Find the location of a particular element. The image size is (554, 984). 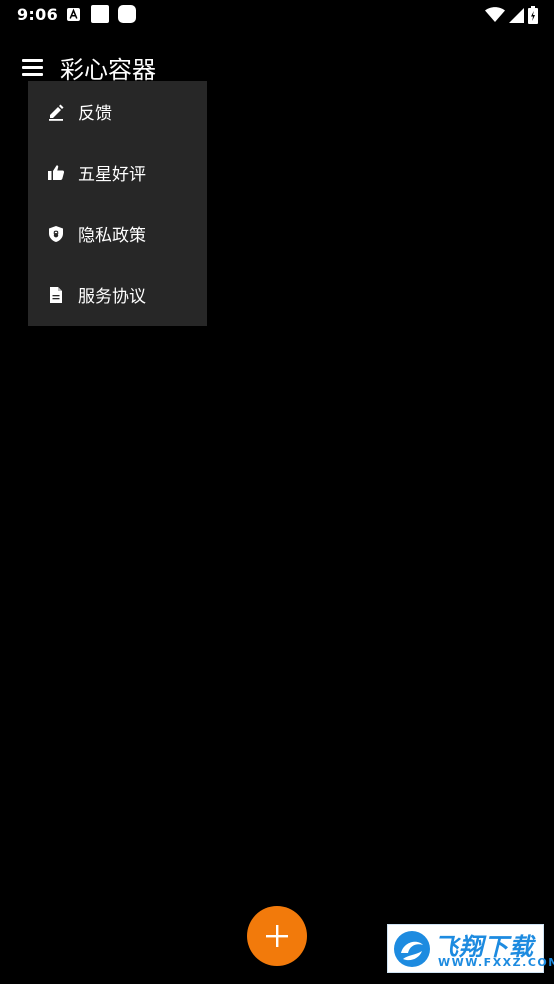

signal-icon is located at coordinates (516, 15).